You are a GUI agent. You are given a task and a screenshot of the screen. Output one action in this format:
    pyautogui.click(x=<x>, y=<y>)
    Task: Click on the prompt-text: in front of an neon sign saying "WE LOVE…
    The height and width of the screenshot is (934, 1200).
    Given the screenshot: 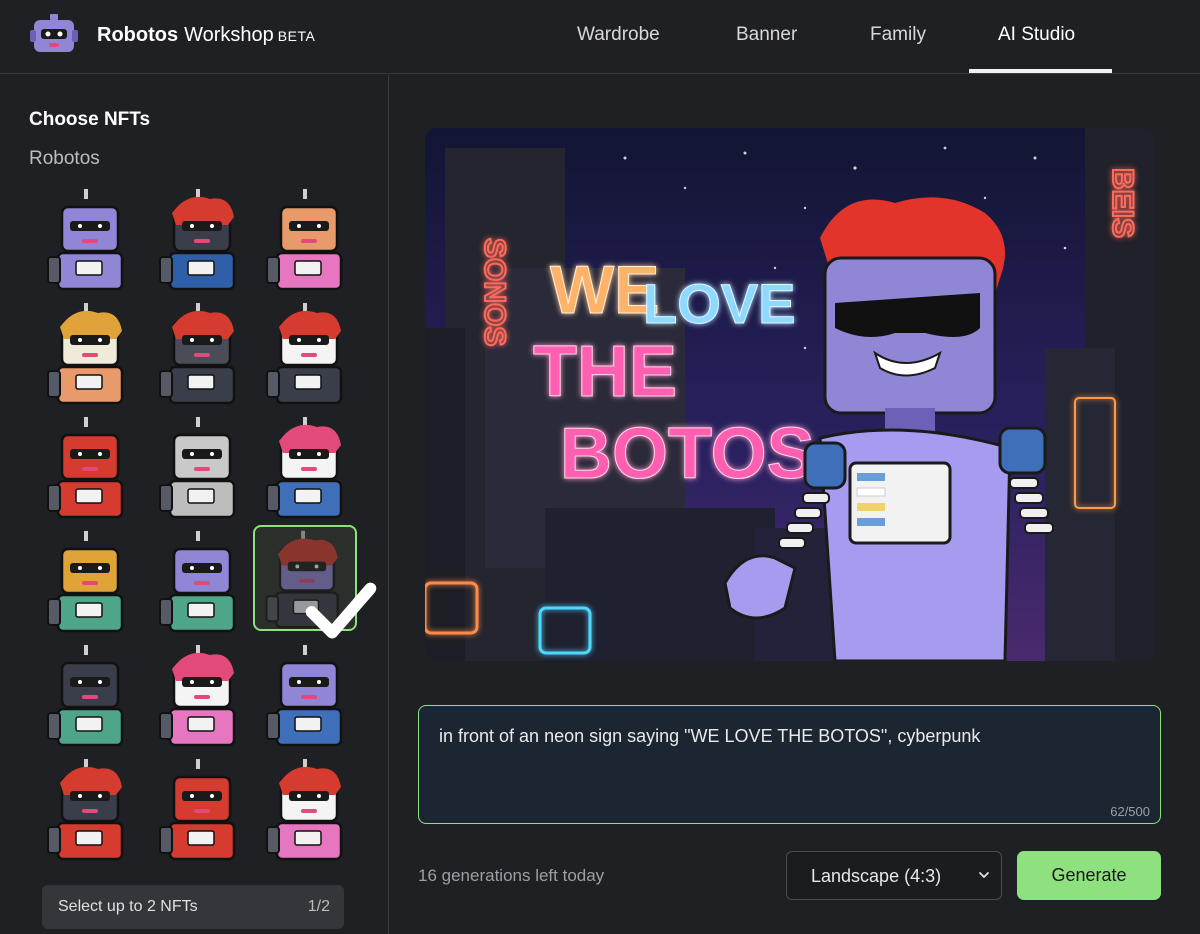 What is the action you would take?
    pyautogui.click(x=710, y=736)
    